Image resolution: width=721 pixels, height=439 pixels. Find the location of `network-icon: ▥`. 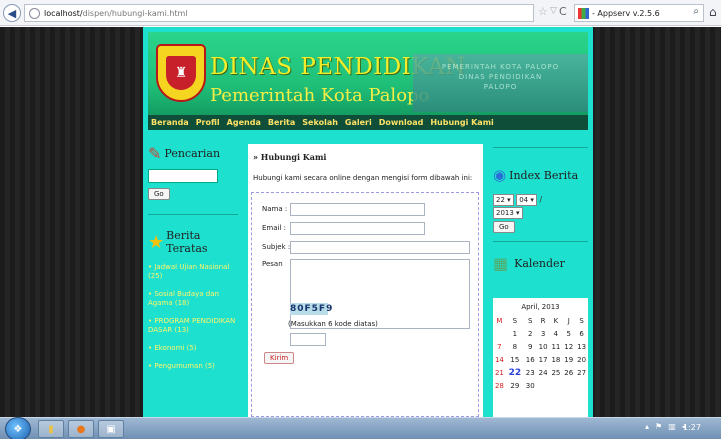

network-icon: ▥ is located at coordinates (672, 426).